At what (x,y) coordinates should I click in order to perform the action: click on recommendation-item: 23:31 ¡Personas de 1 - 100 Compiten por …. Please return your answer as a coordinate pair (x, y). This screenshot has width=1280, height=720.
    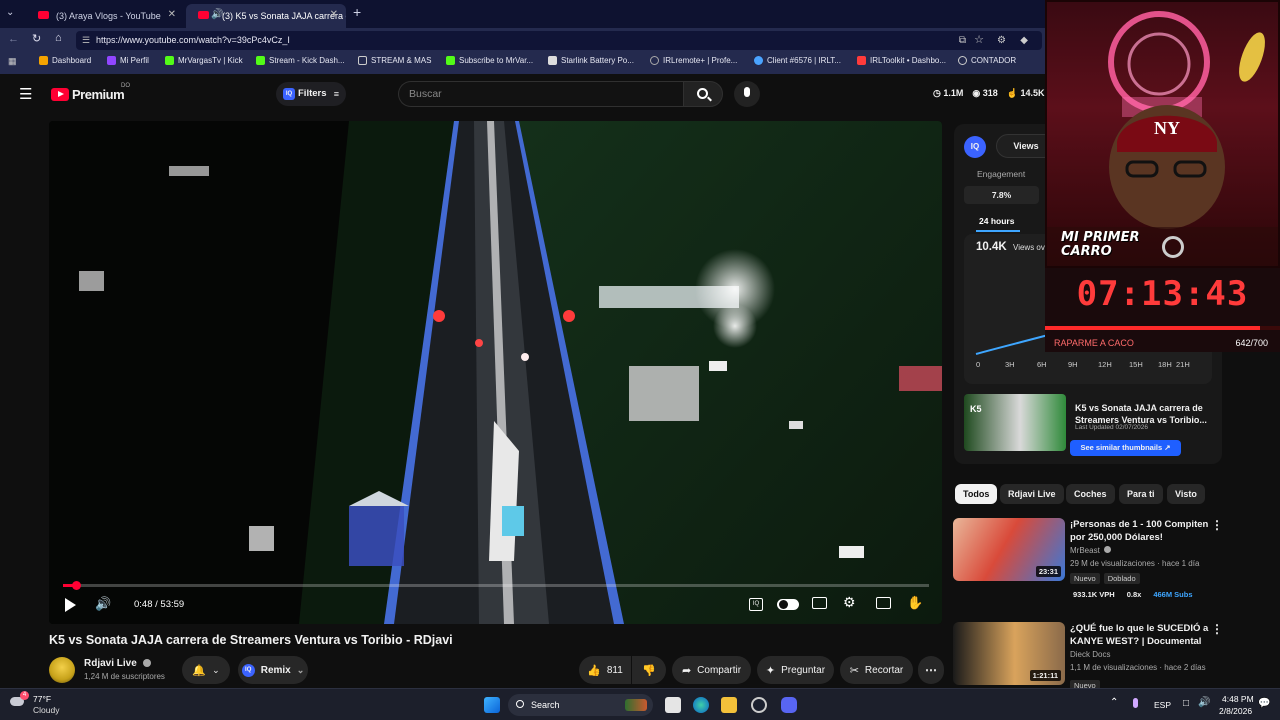
    Looking at the image, I should click on (1089, 561).